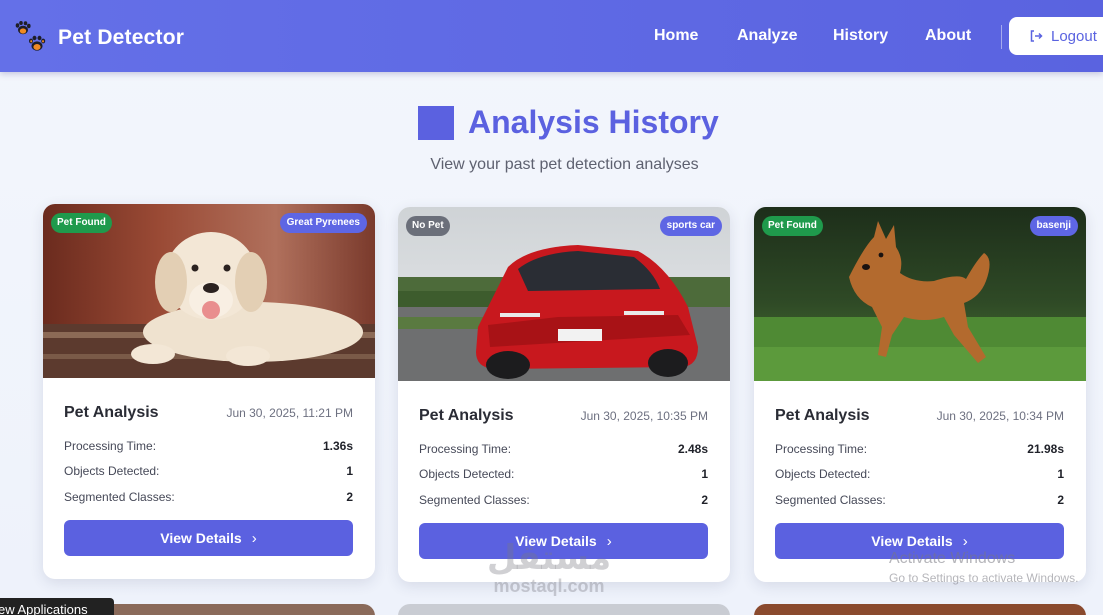 The height and width of the screenshot is (615, 1103). What do you see at coordinates (952, 558) in the screenshot?
I see `activate-title: Activate Windows` at bounding box center [952, 558].